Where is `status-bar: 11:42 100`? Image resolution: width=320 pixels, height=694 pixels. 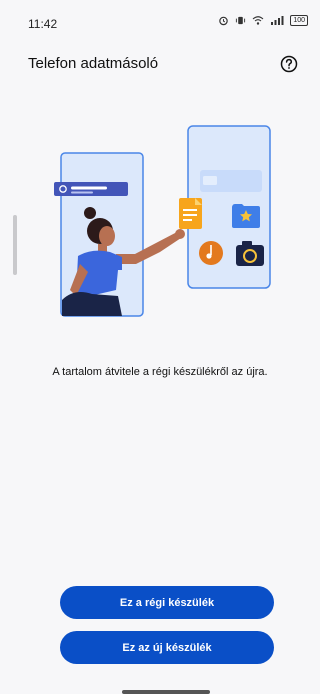
status-bar: 11:42 100 is located at coordinates (160, 20).